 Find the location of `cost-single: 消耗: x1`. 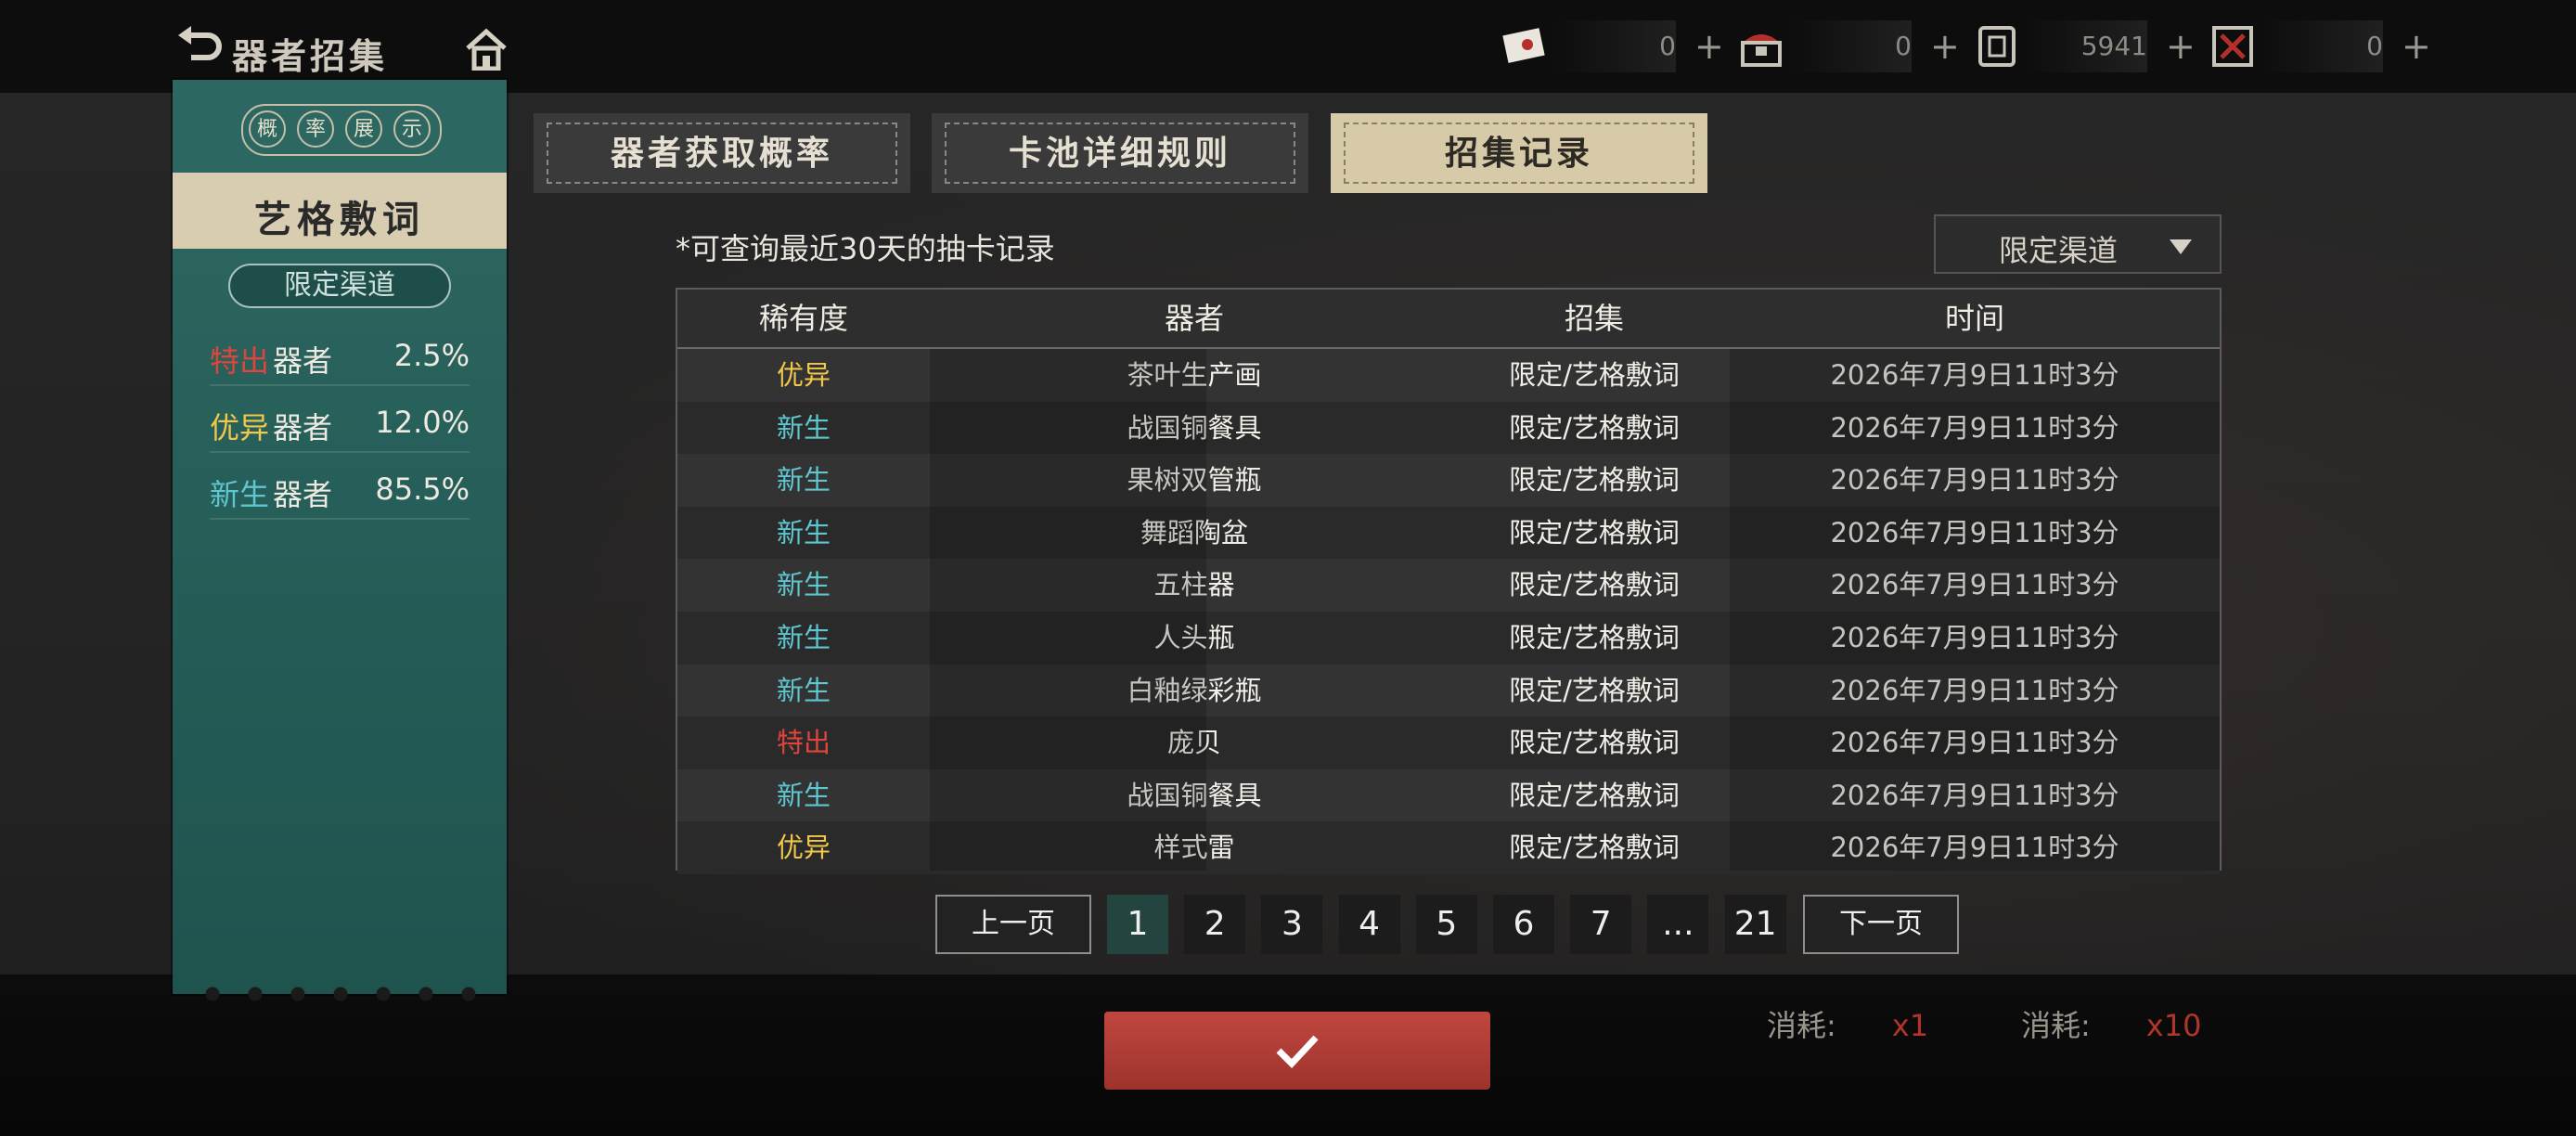

cost-single: 消耗: x1 is located at coordinates (1848, 1023).